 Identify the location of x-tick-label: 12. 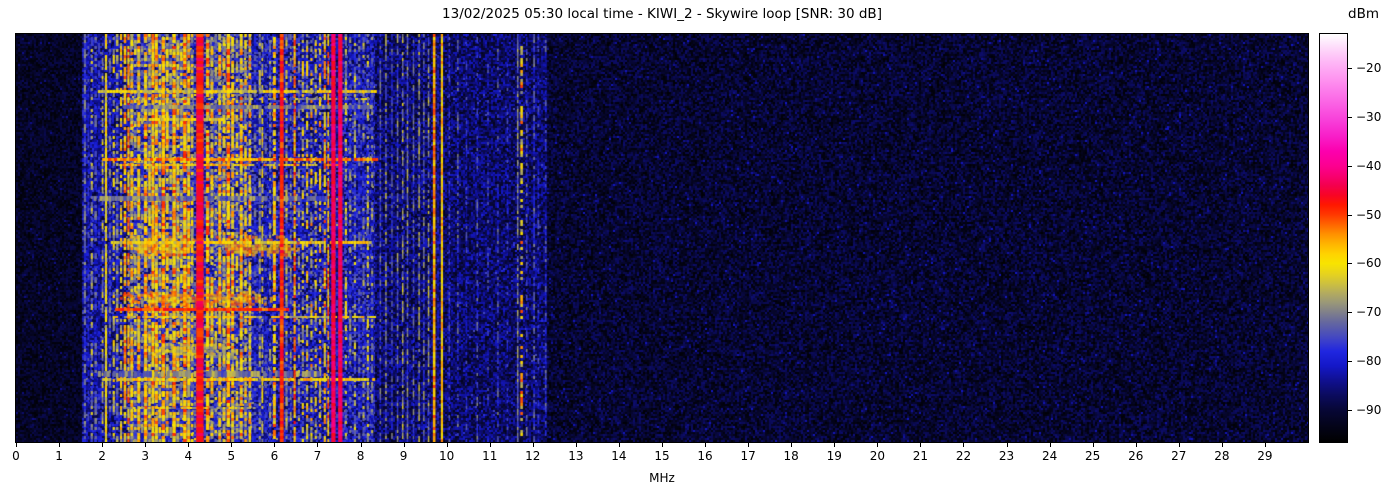
(533, 456).